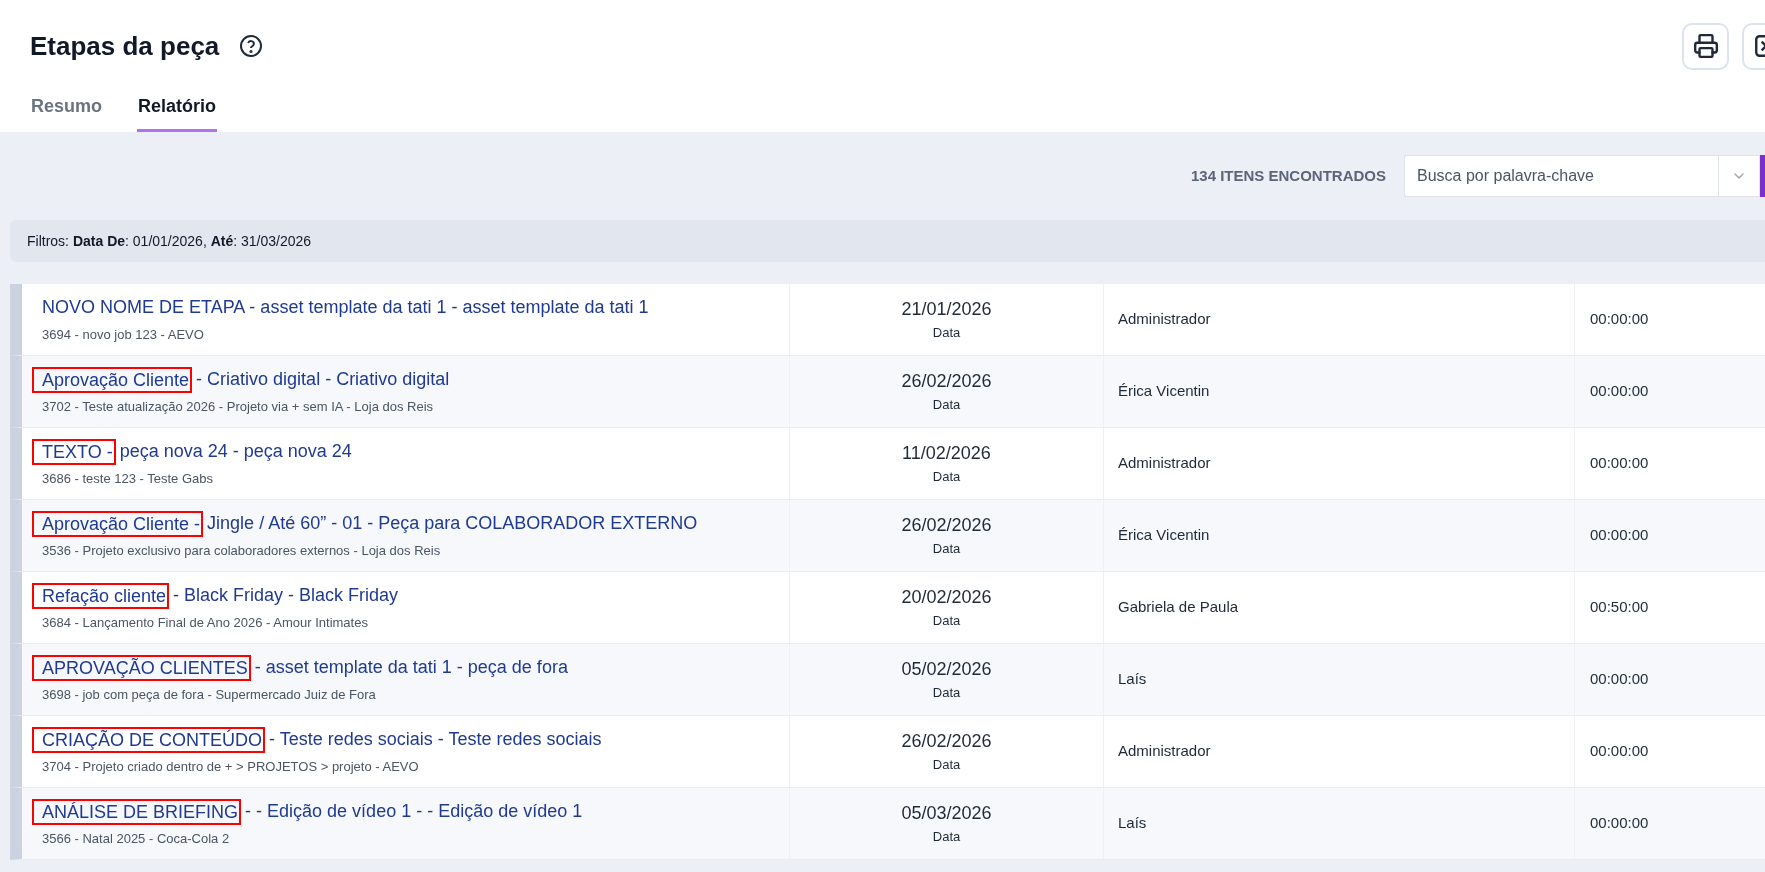 The width and height of the screenshot is (1765, 872). I want to click on date-text: 05/03/2026, so click(946, 814).